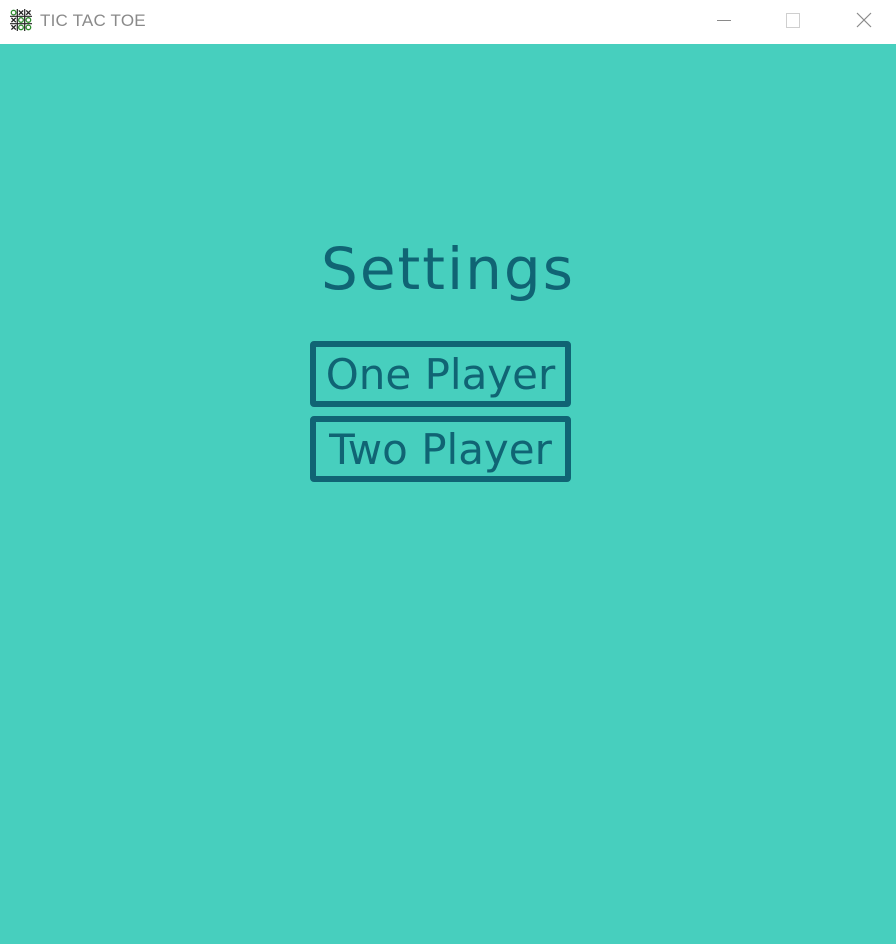  I want to click on one-player-label: One Player, so click(440, 374).